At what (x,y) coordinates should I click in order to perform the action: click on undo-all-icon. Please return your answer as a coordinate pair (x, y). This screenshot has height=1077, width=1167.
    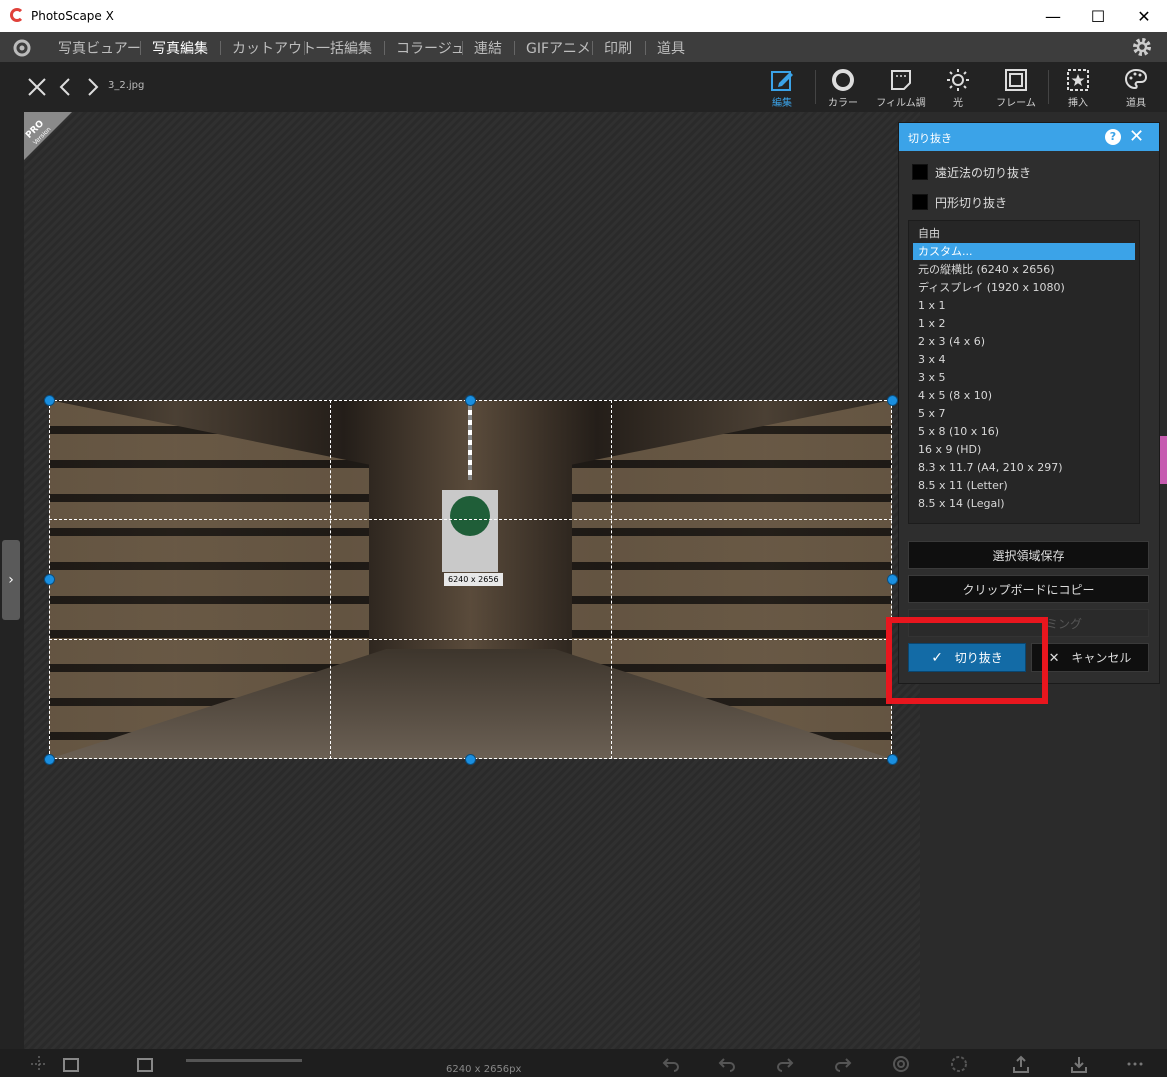
    Looking at the image, I should click on (671, 1064).